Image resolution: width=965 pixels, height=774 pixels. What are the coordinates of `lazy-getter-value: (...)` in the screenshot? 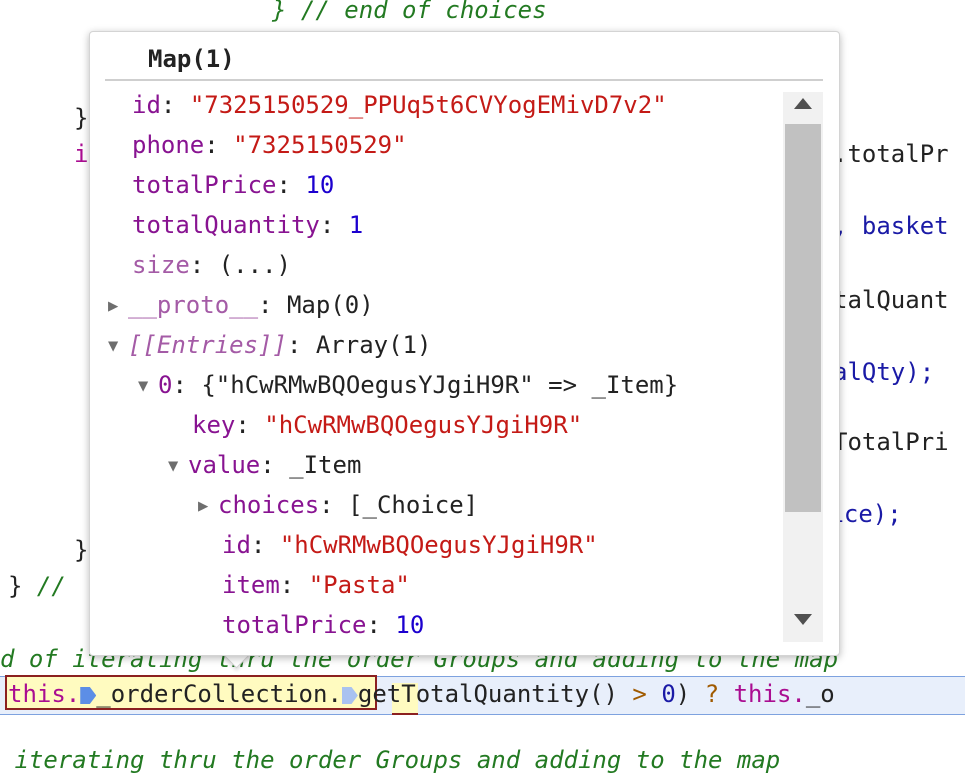 It's located at (255, 265).